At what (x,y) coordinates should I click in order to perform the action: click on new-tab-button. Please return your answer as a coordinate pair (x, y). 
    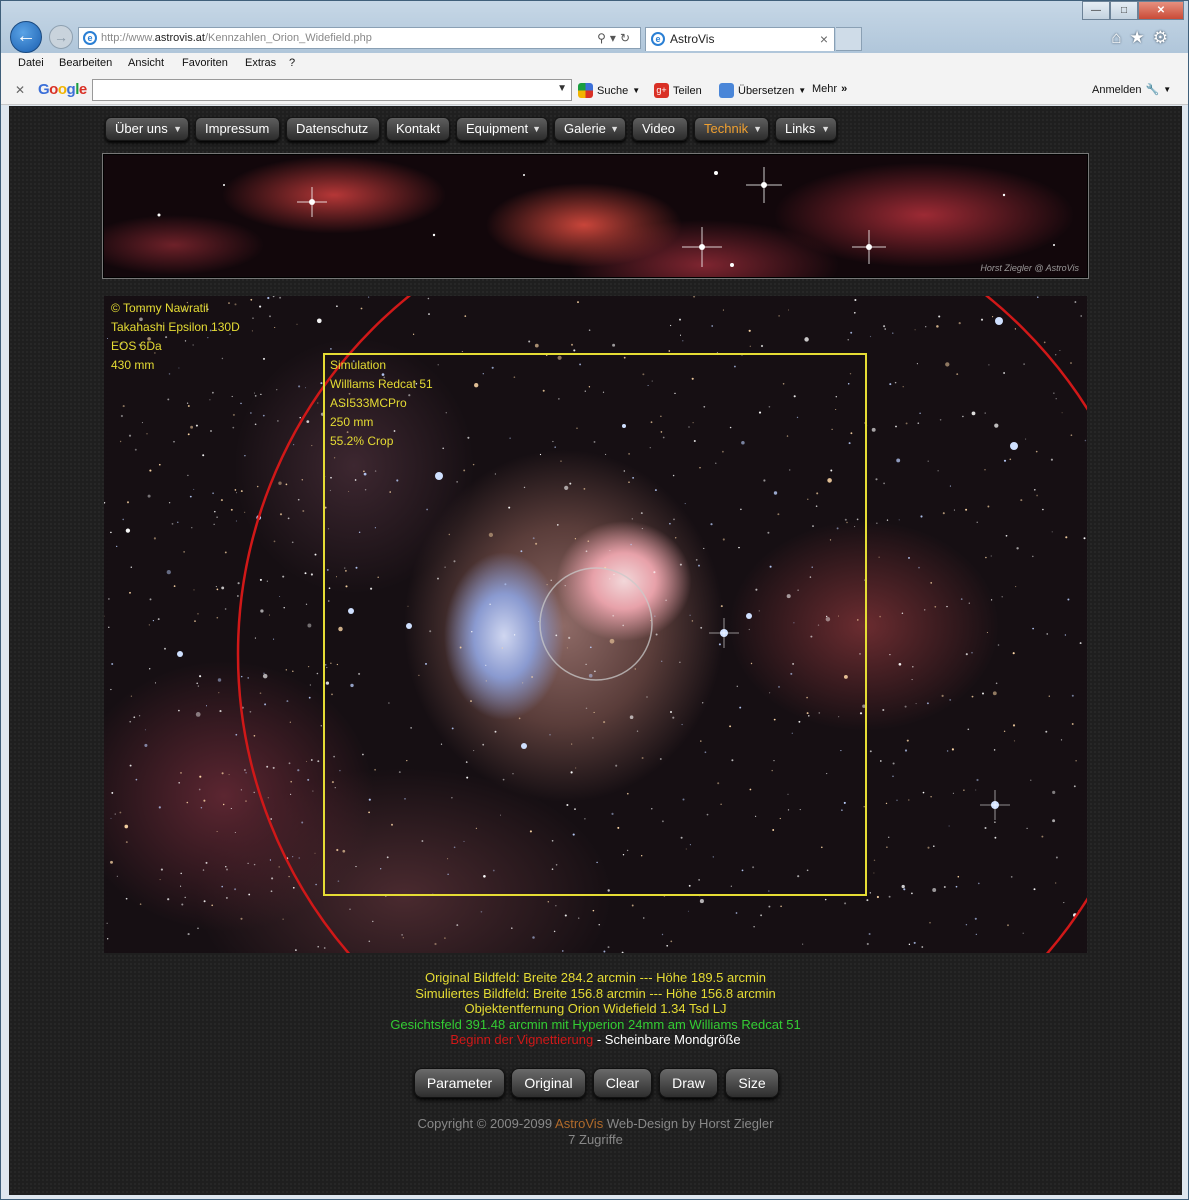
    Looking at the image, I should click on (849, 39).